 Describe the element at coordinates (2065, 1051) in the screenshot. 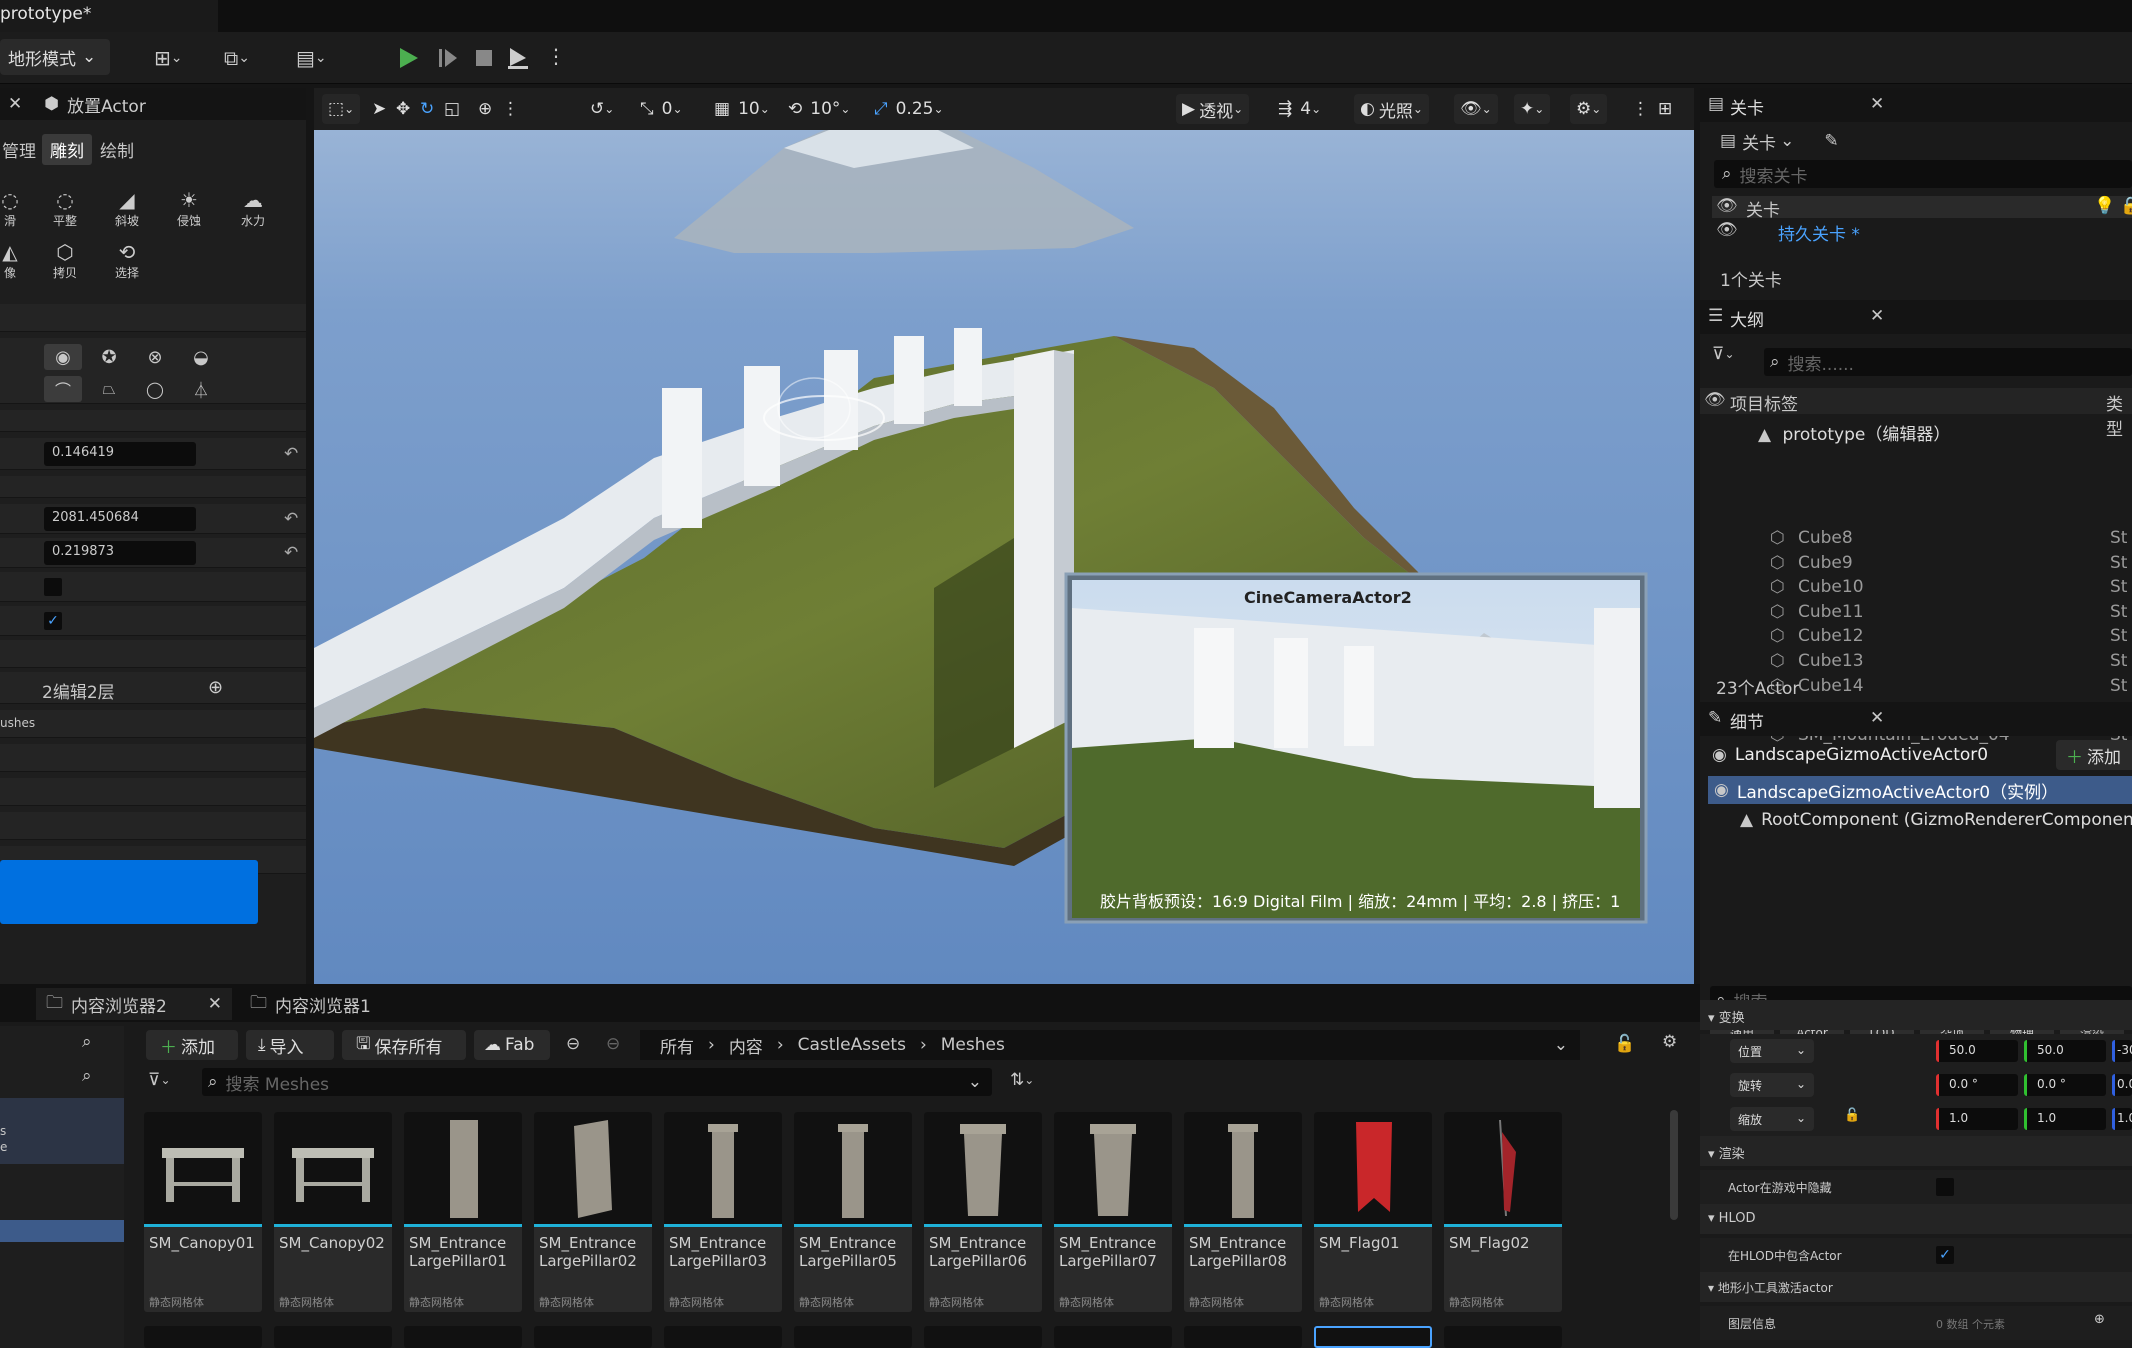

I see `location-y: 50.0` at that location.